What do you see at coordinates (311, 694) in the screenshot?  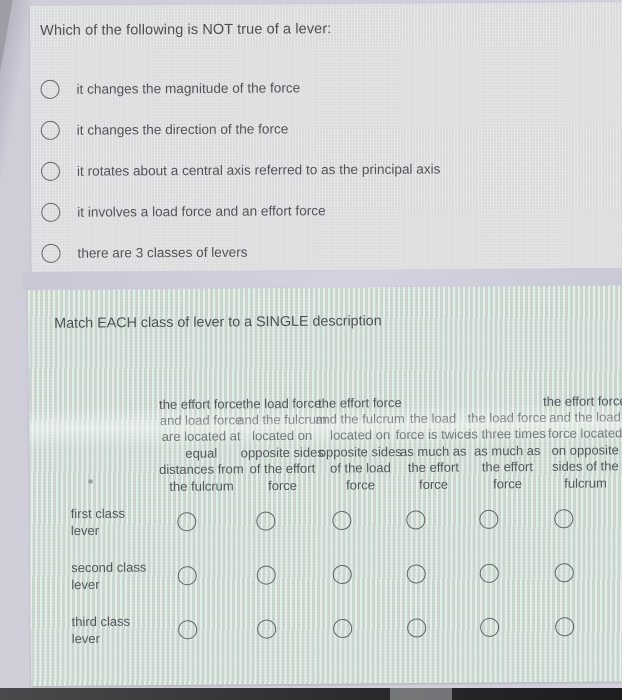 I see `device-bezel` at bounding box center [311, 694].